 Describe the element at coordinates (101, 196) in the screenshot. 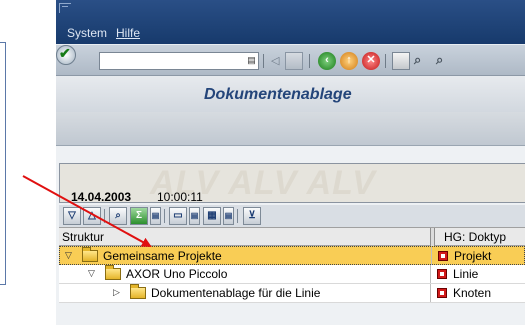

I see `alv-date: 14.04.2003` at that location.